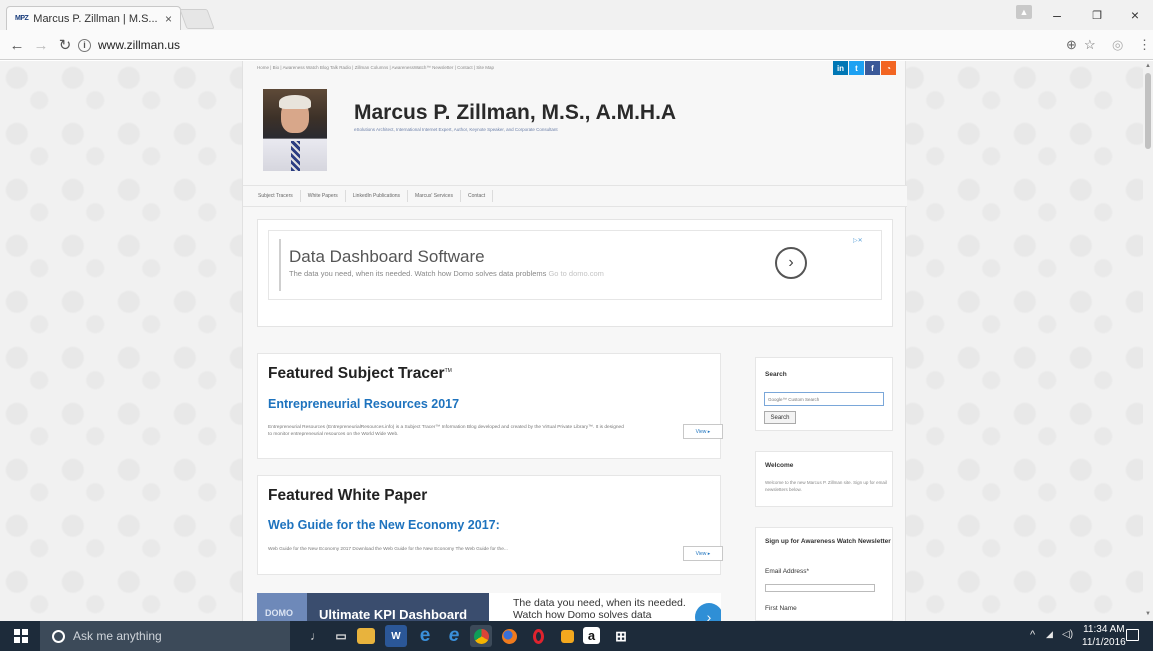 Image resolution: width=1153 pixels, height=651 pixels. Describe the element at coordinates (425, 636) in the screenshot. I see `internet-explorer-icon: e` at that location.